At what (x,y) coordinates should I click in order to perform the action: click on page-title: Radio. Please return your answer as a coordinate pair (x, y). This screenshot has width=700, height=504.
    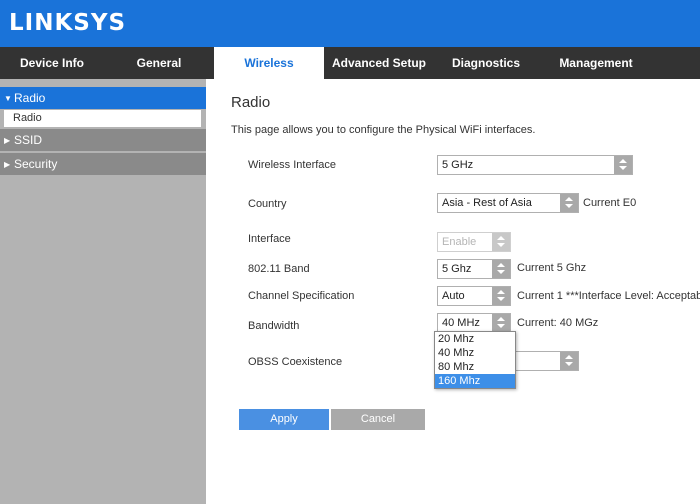
    Looking at the image, I should click on (251, 102).